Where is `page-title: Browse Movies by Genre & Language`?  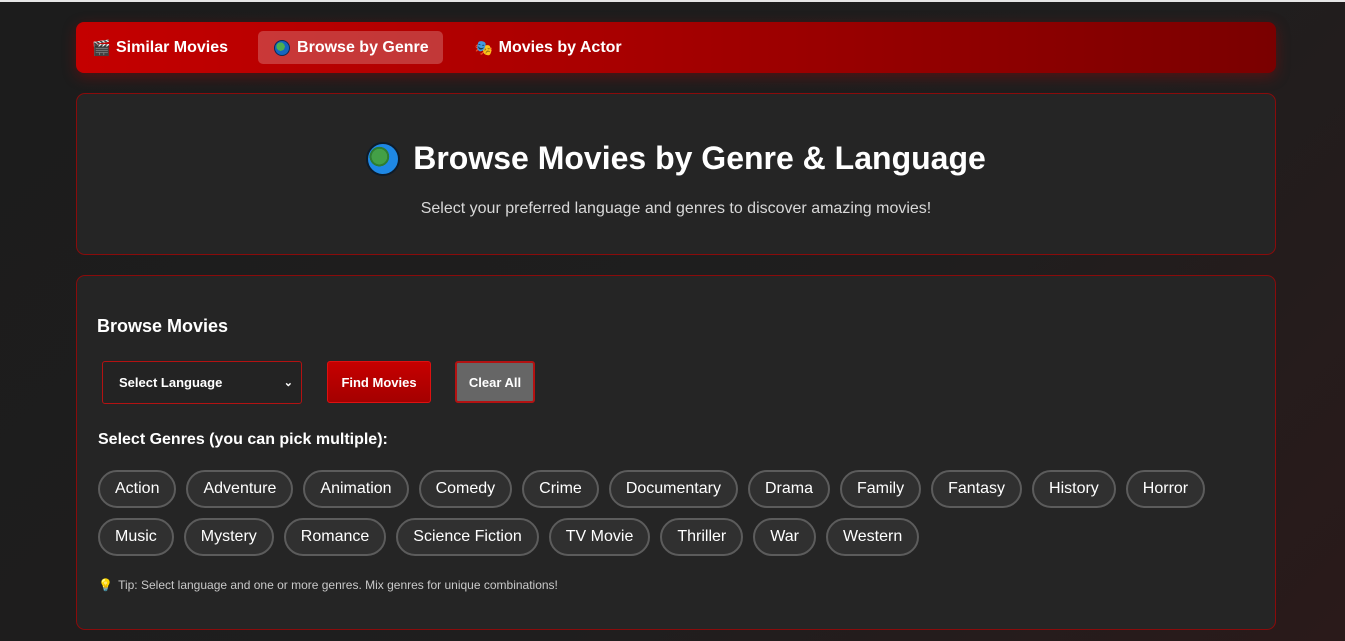 page-title: Browse Movies by Genre & Language is located at coordinates (676, 158).